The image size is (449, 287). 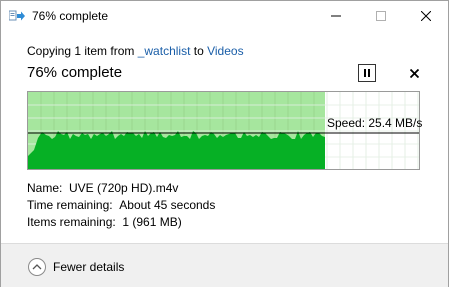 What do you see at coordinates (152, 222) in the screenshot?
I see `items-value: 1 (961 MB)` at bounding box center [152, 222].